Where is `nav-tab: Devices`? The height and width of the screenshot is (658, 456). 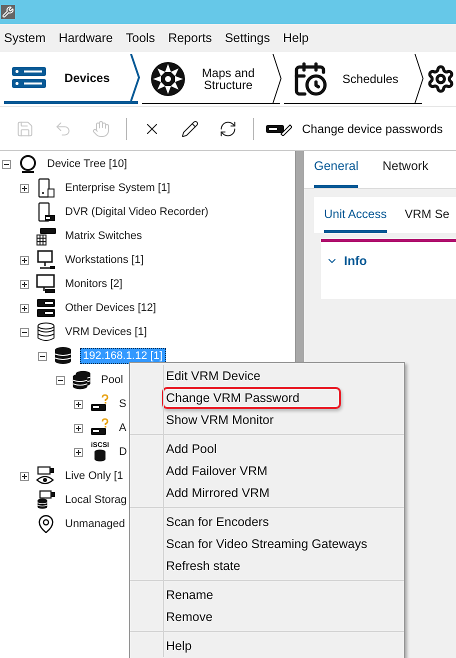
nav-tab: Devices is located at coordinates (71, 79).